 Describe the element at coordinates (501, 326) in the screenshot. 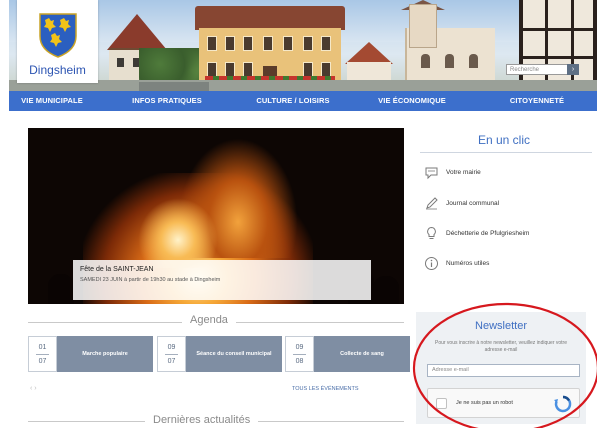

I see `newsletter-title: Newsletter` at that location.